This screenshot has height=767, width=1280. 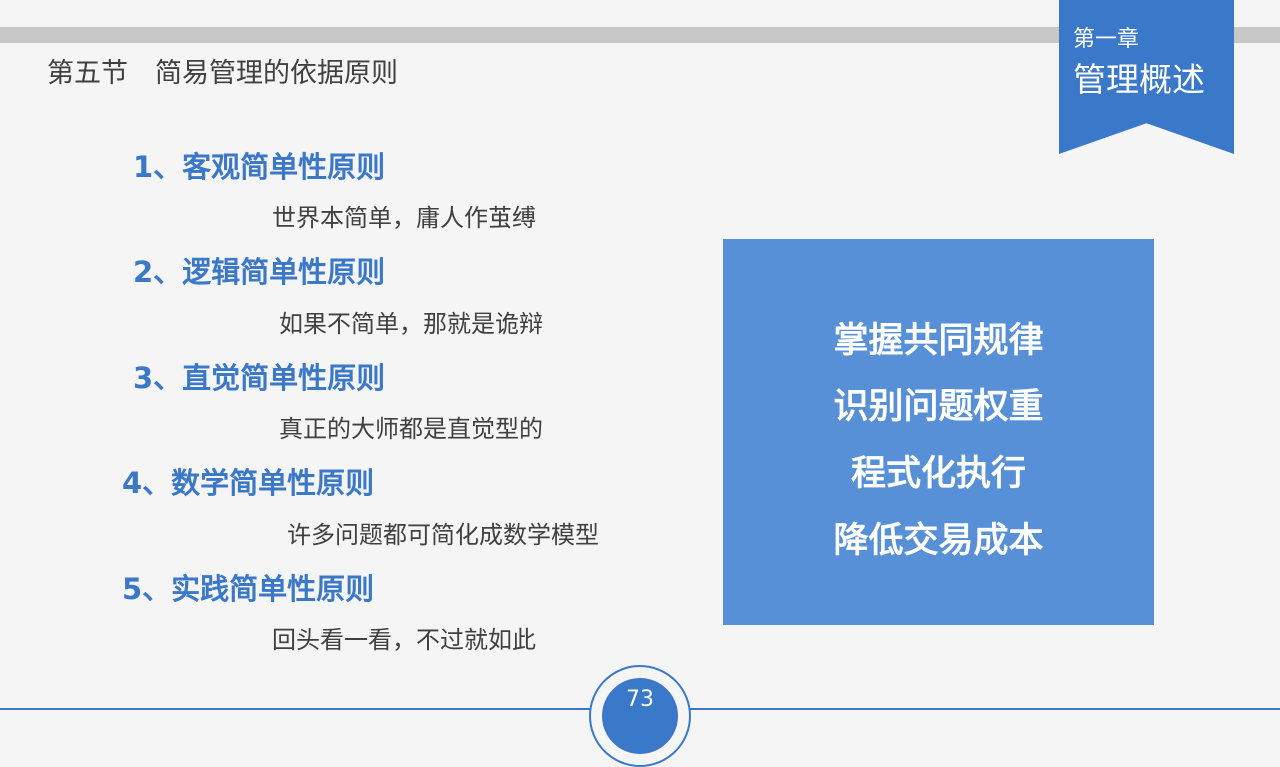 What do you see at coordinates (404, 640) in the screenshot?
I see `principle-5-description: 回头看一看，不过就如此` at bounding box center [404, 640].